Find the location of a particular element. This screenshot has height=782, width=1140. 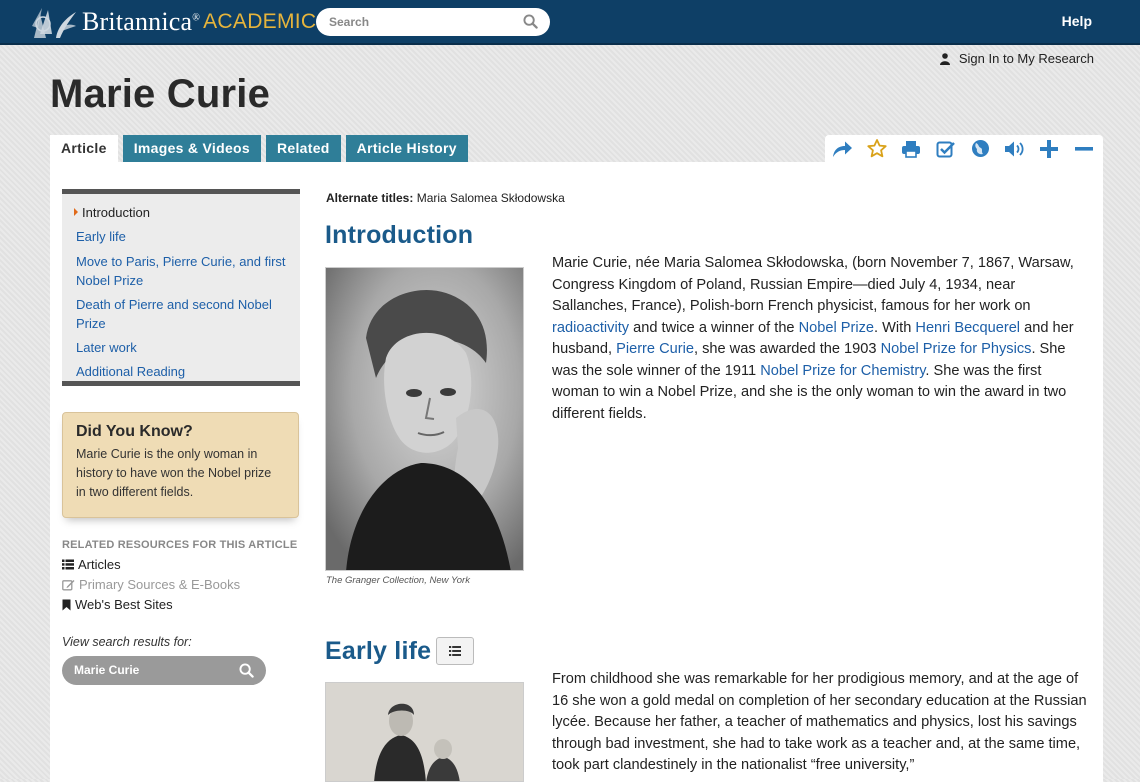

bookmark-icon is located at coordinates (66, 604).